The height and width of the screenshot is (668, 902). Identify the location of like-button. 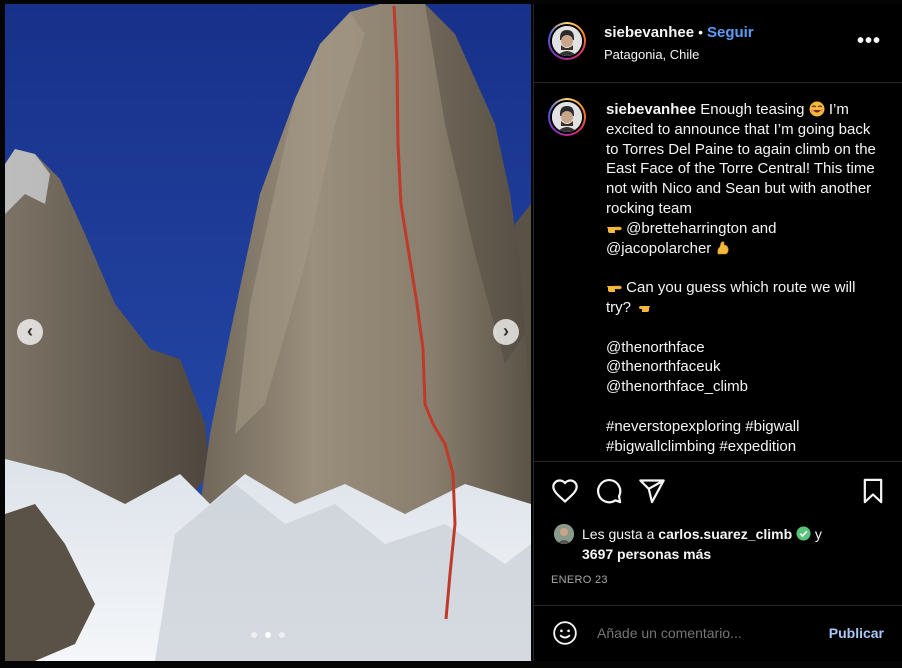
(565, 491).